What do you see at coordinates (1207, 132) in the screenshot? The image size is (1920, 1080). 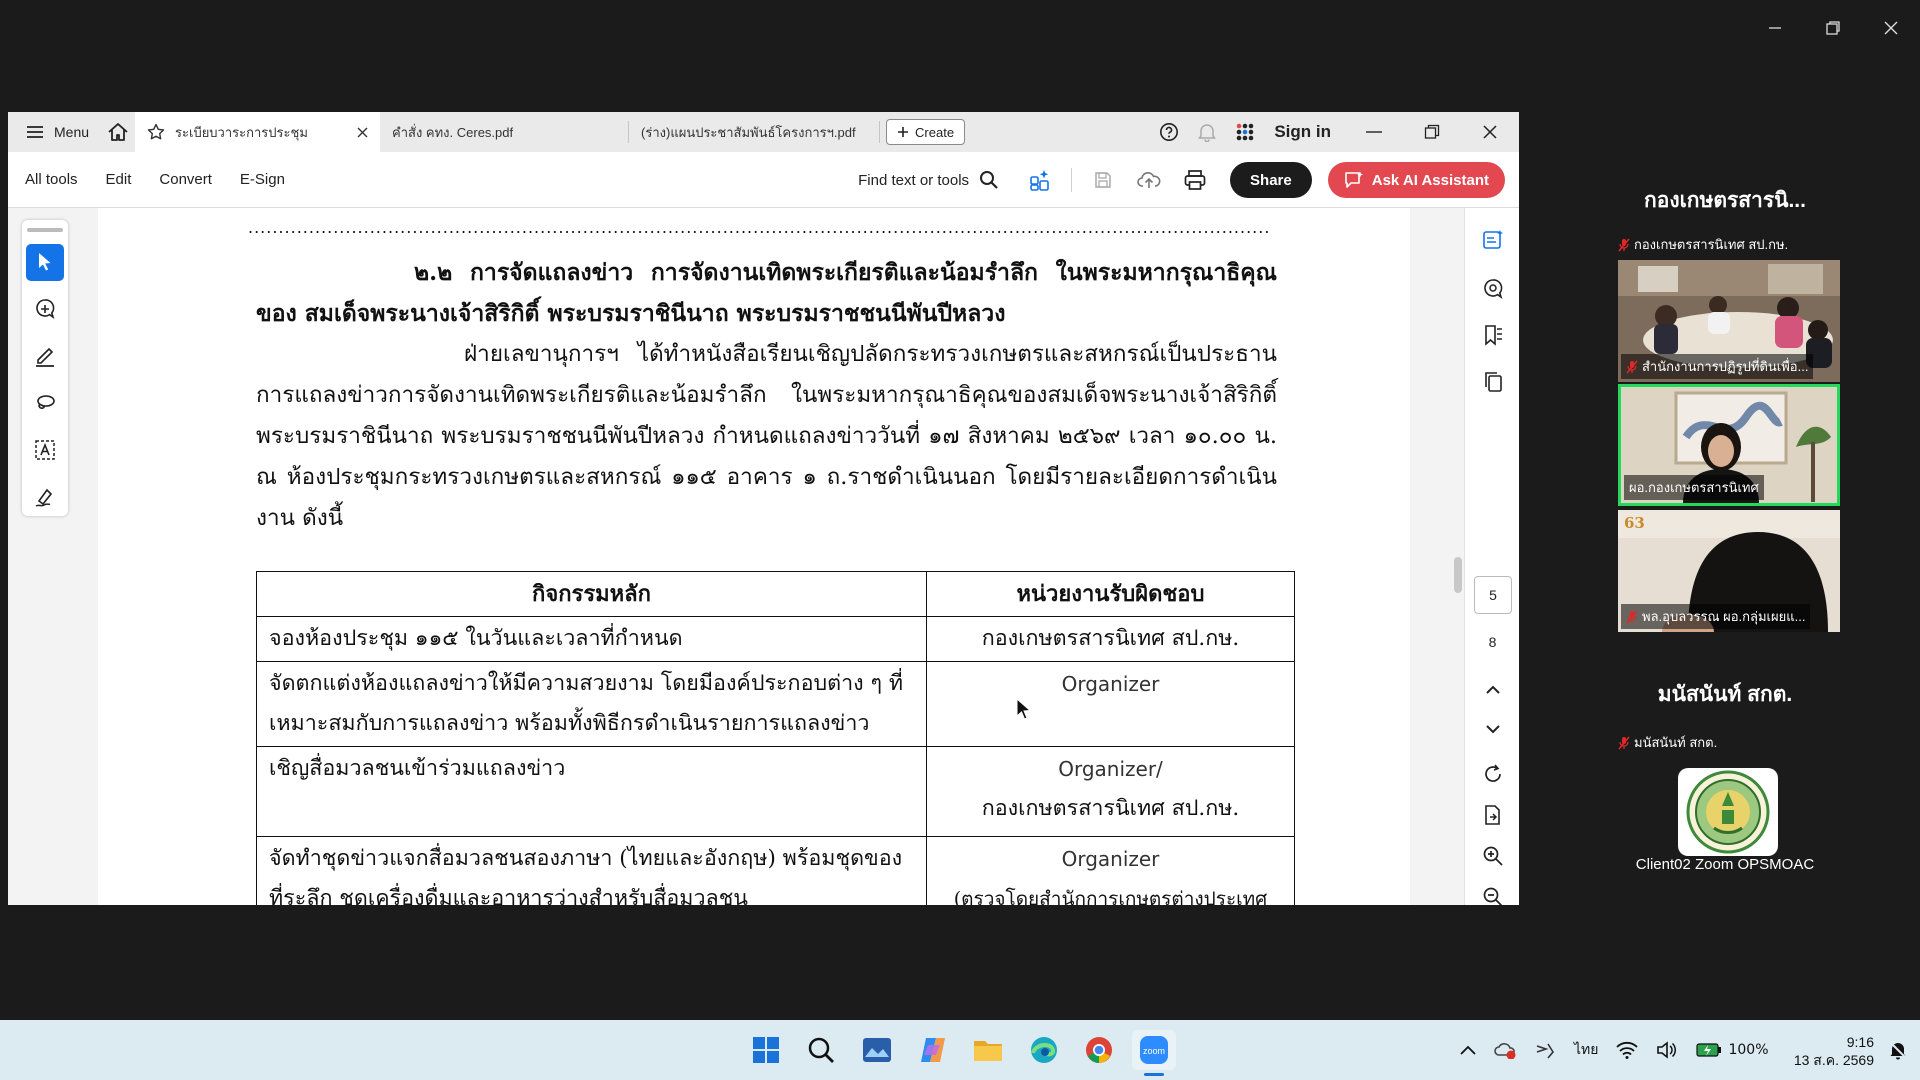 I see `notifications-button` at bounding box center [1207, 132].